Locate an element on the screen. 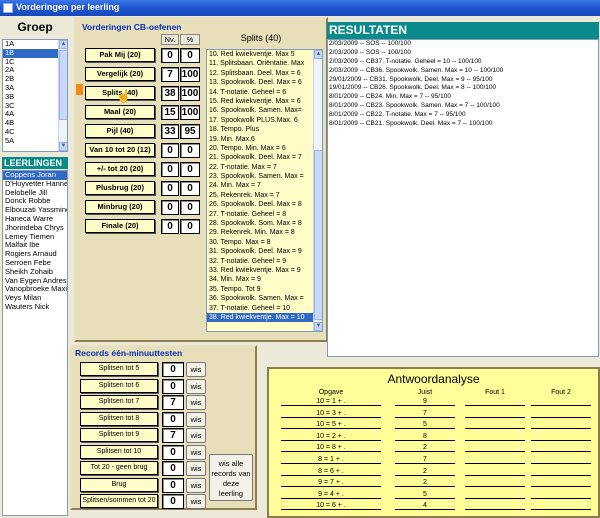 Image resolution: width=600 pixels, height=518 pixels. splits-item: 31. Spookwolk. Deel. Max = 9 is located at coordinates (264, 251).